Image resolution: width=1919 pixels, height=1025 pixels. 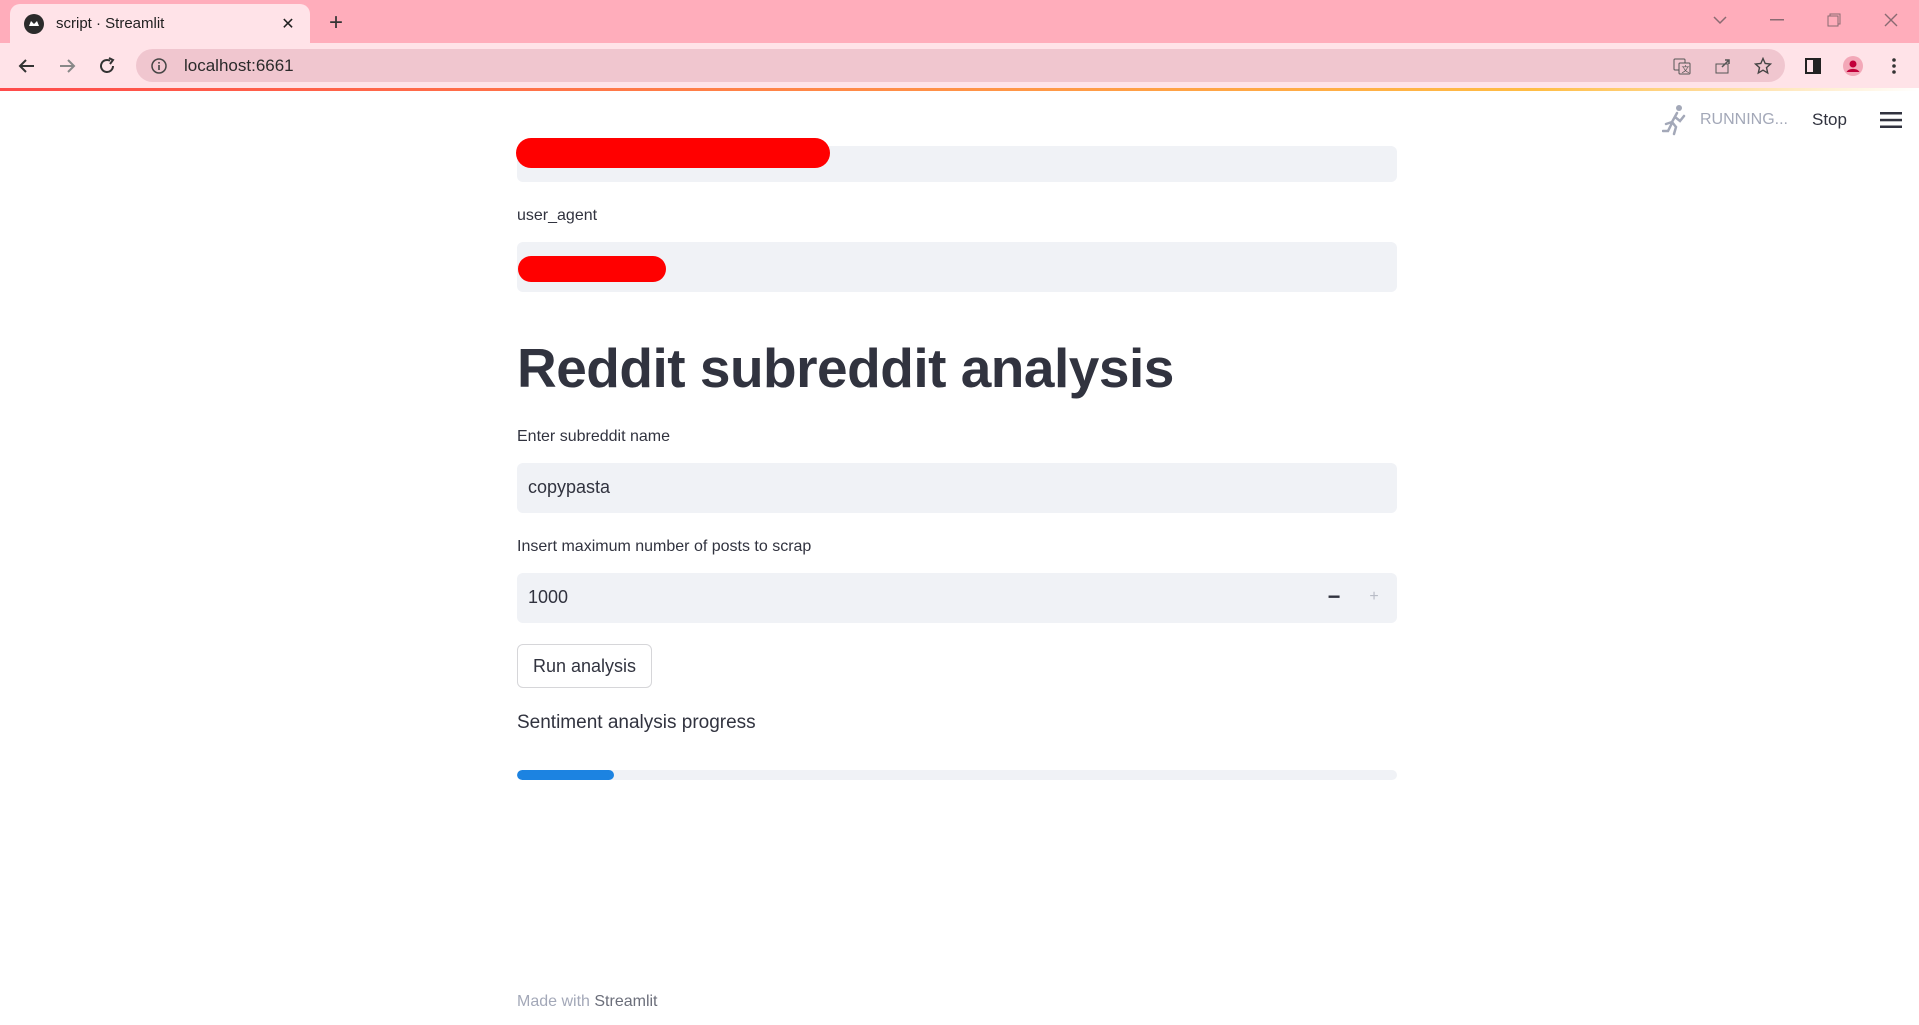 What do you see at coordinates (1813, 66) in the screenshot?
I see `side-panel-icon` at bounding box center [1813, 66].